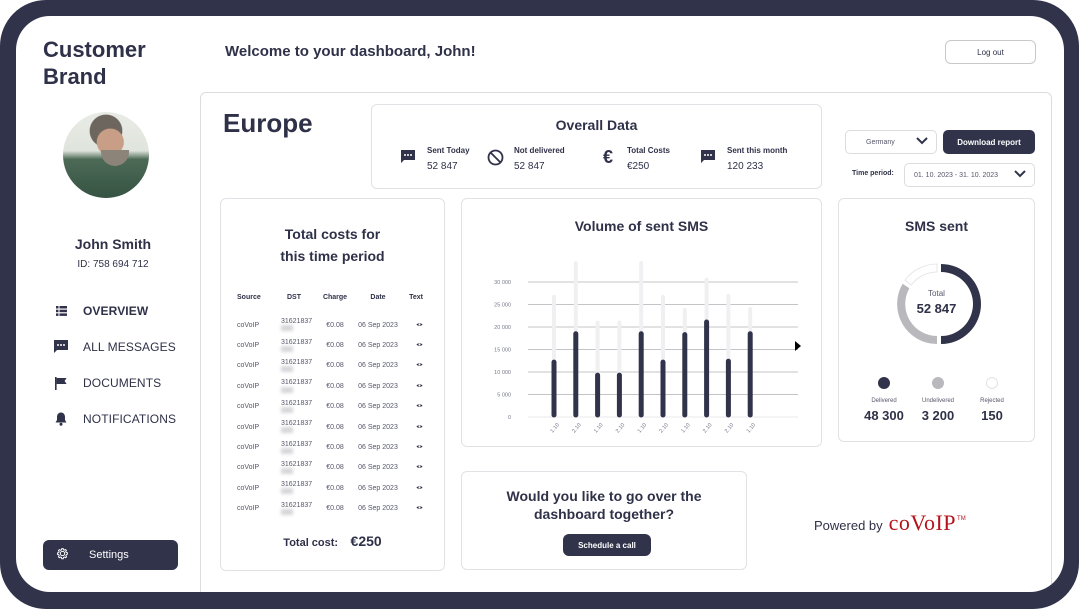 This screenshot has height=609, width=1079. What do you see at coordinates (992, 400) in the screenshot?
I see `legend-rejected: Rejected 150` at bounding box center [992, 400].